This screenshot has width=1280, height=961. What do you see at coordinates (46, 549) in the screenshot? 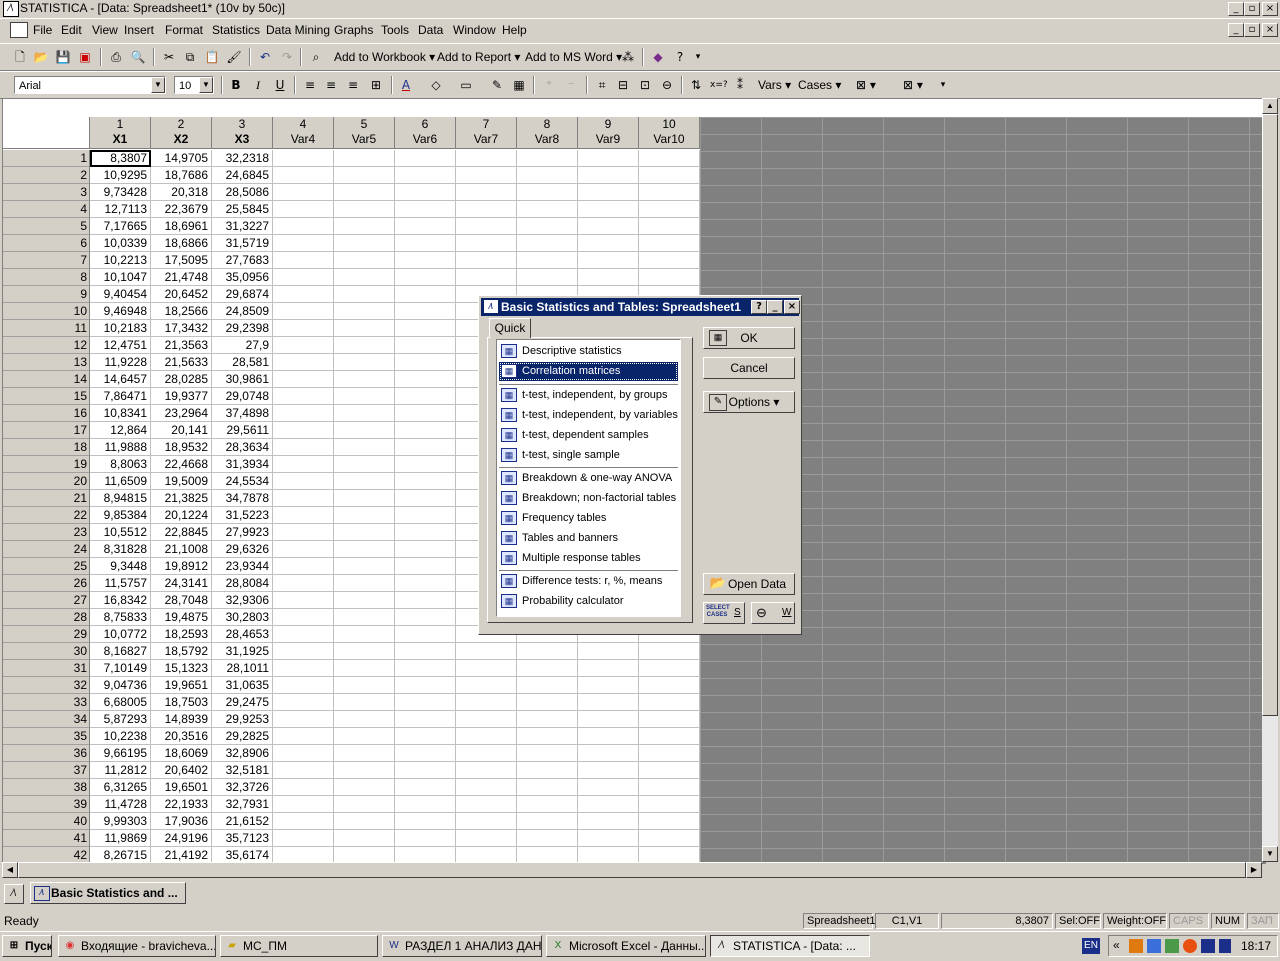
I see `row-header: 24` at bounding box center [46, 549].